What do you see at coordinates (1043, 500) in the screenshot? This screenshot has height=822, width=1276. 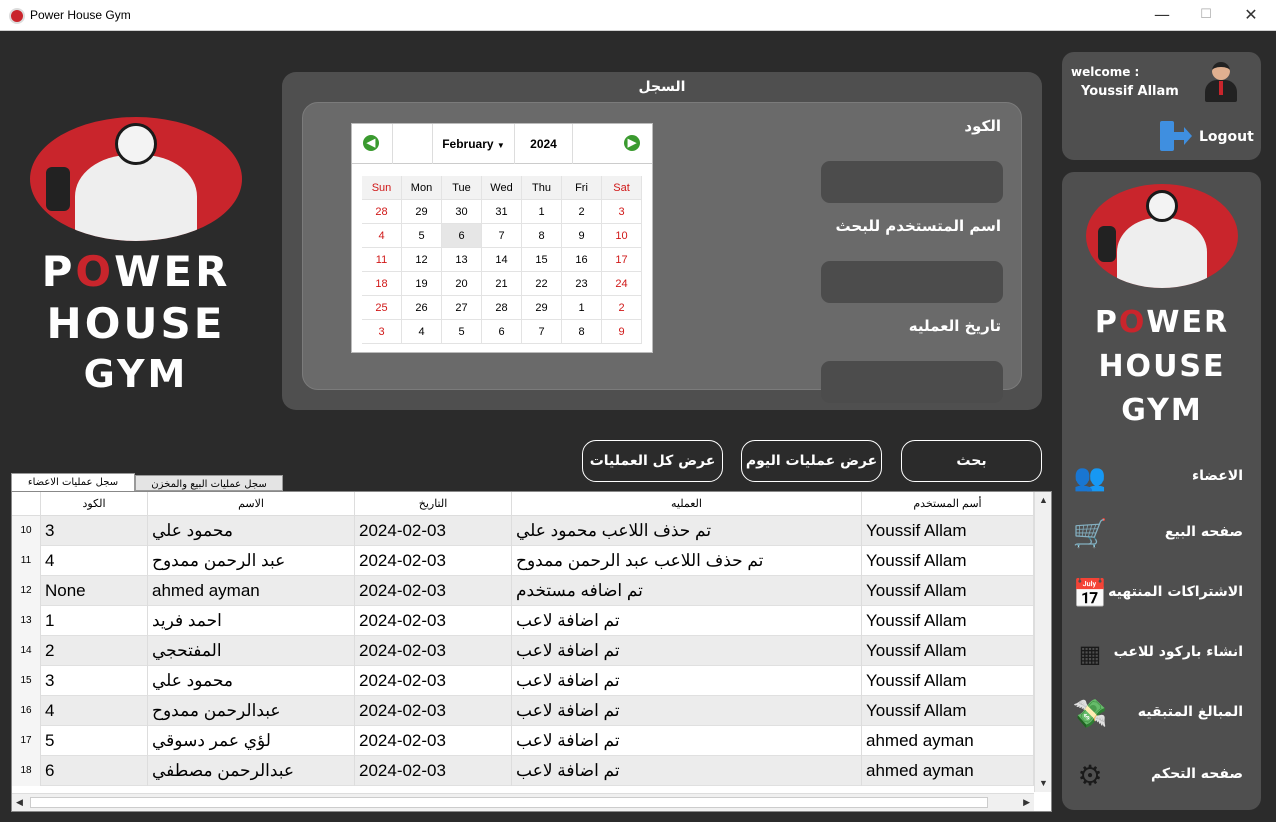 I see `scroll-up-icon: ▲` at bounding box center [1043, 500].